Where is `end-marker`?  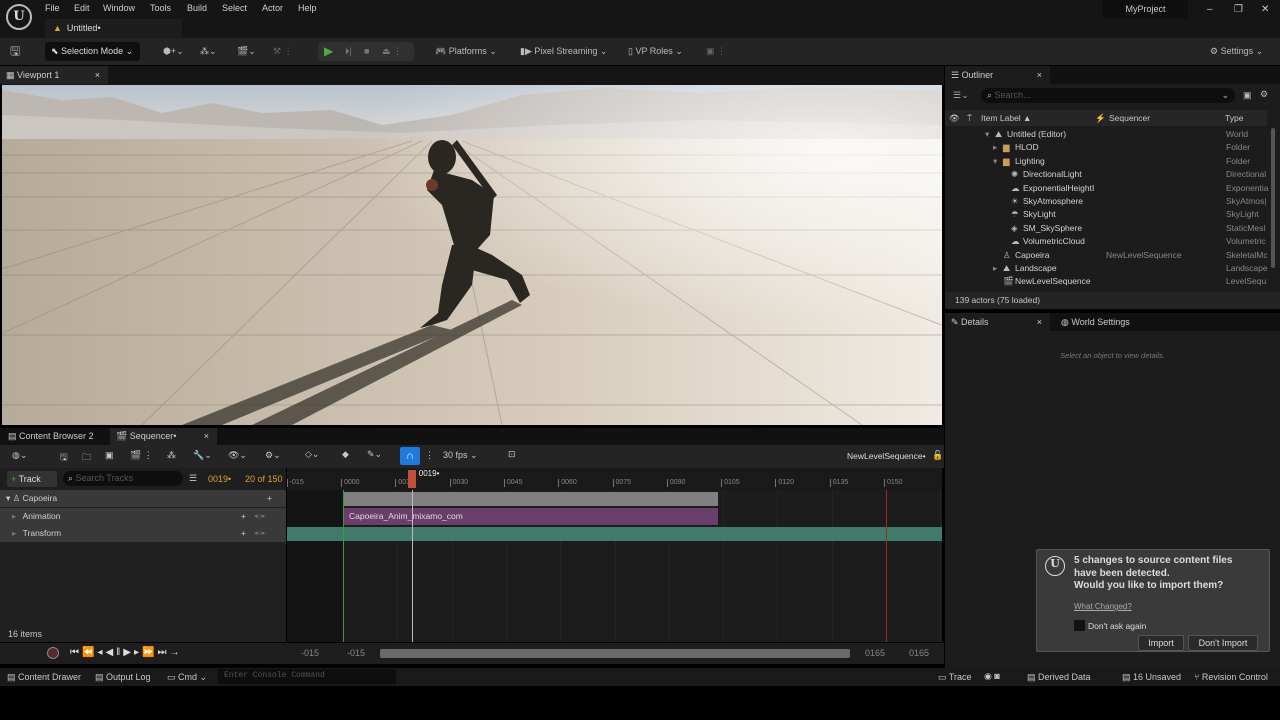
end-marker is located at coordinates (886, 566).